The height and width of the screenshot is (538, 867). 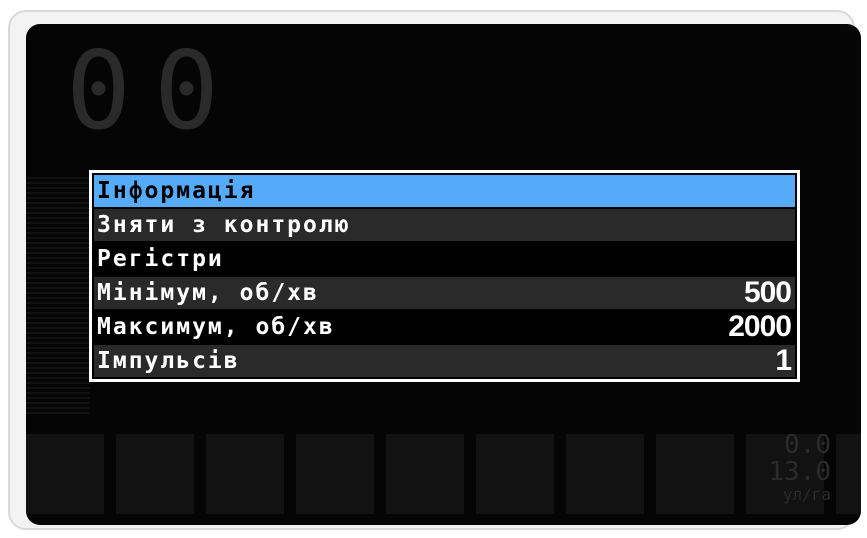 What do you see at coordinates (176, 191) in the screenshot?
I see `menu-item-label: Інформація` at bounding box center [176, 191].